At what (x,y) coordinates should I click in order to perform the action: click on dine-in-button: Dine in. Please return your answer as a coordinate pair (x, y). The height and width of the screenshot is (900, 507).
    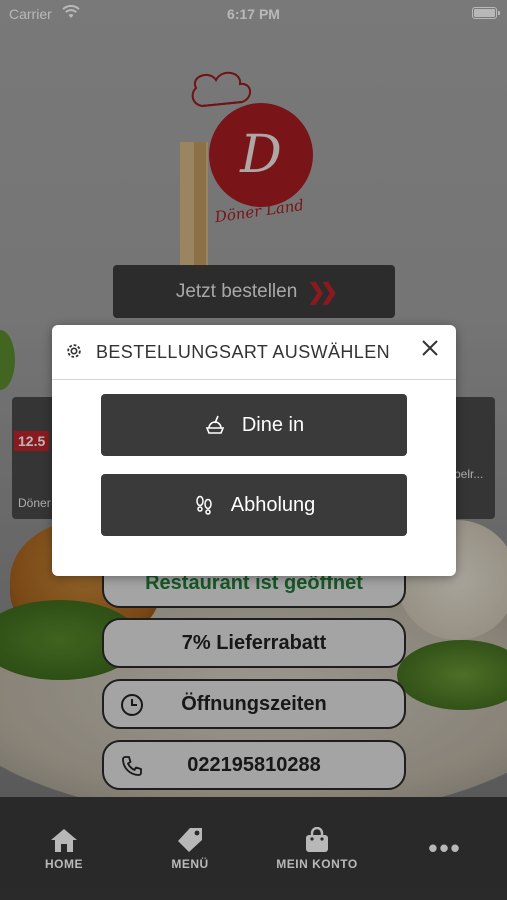
    Looking at the image, I should click on (254, 425).